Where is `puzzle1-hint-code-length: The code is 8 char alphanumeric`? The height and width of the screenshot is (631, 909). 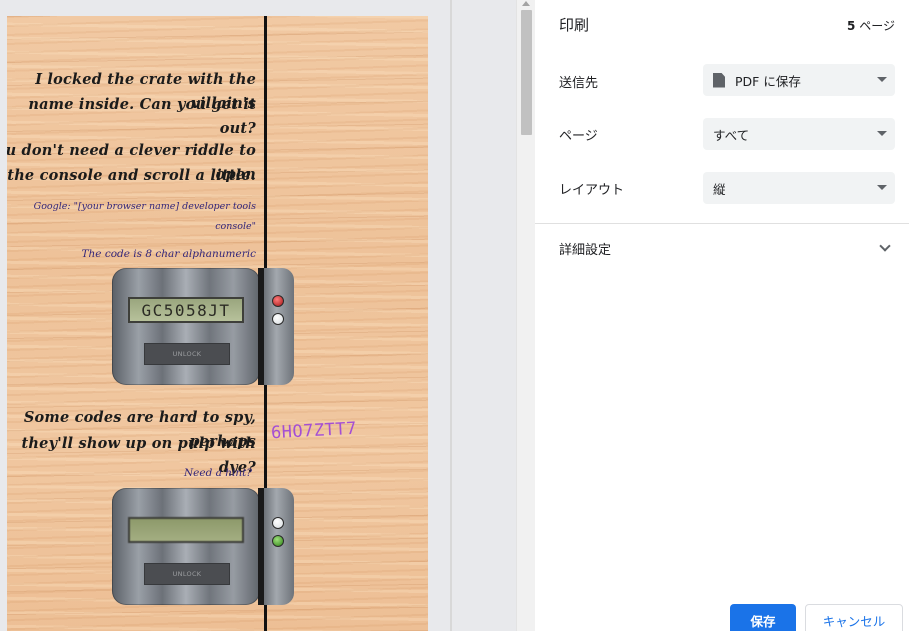
puzzle1-hint-code-length: The code is 8 char alphanumeric is located at coordinates (168, 254).